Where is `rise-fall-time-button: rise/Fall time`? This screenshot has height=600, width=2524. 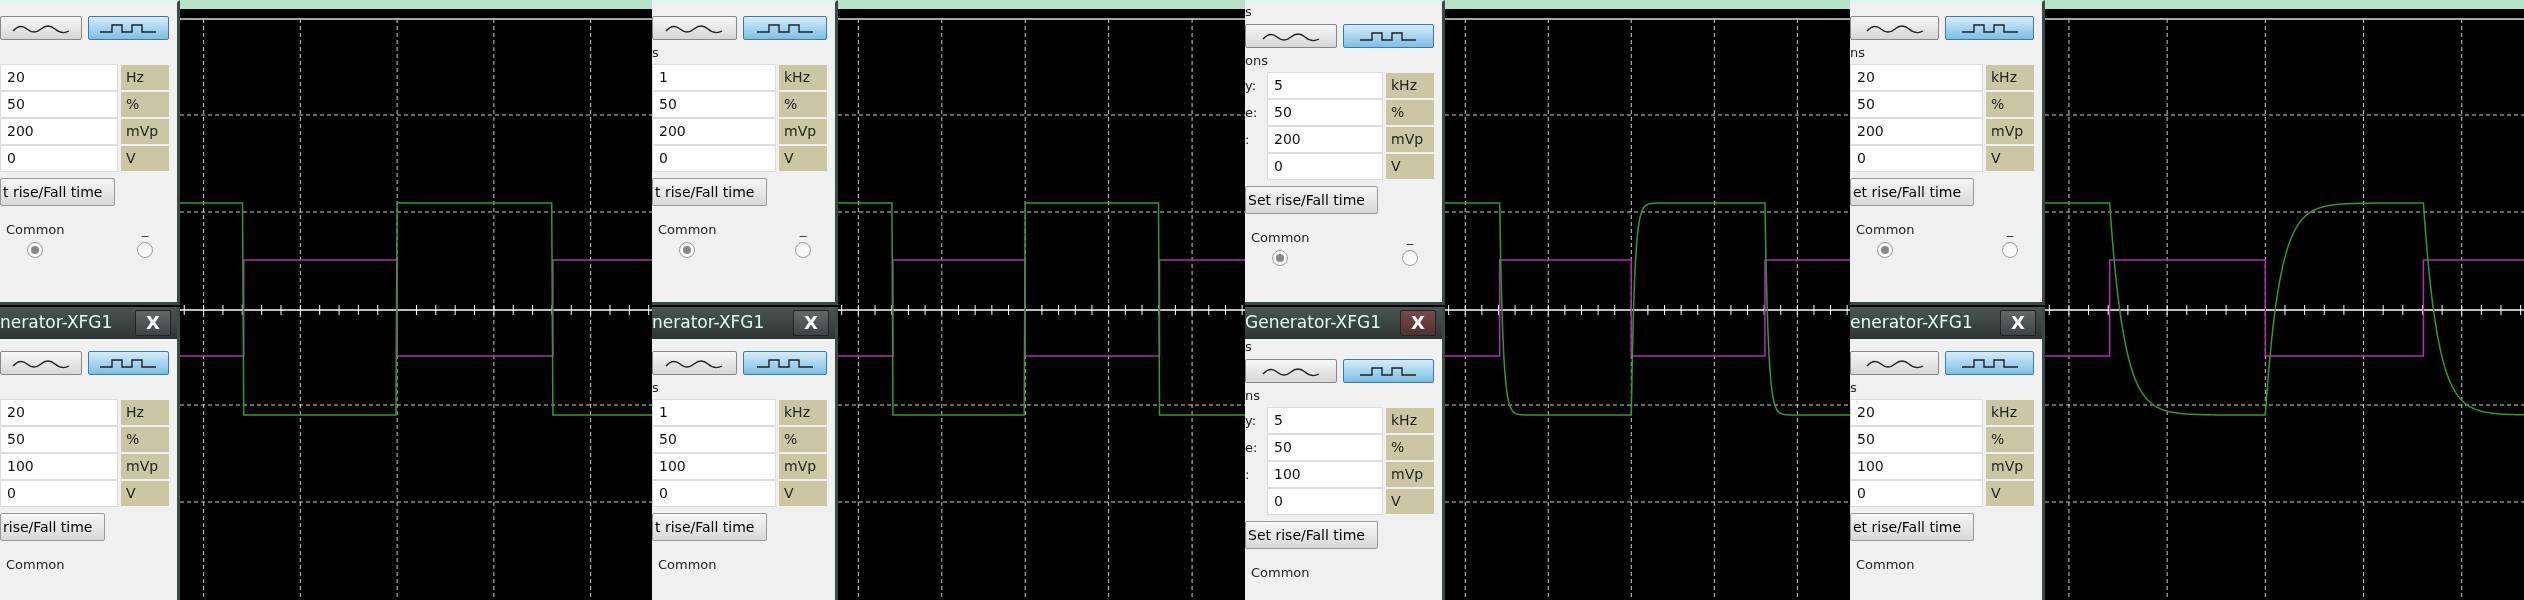
rise-fall-time-button: rise/Fall time is located at coordinates (53, 527).